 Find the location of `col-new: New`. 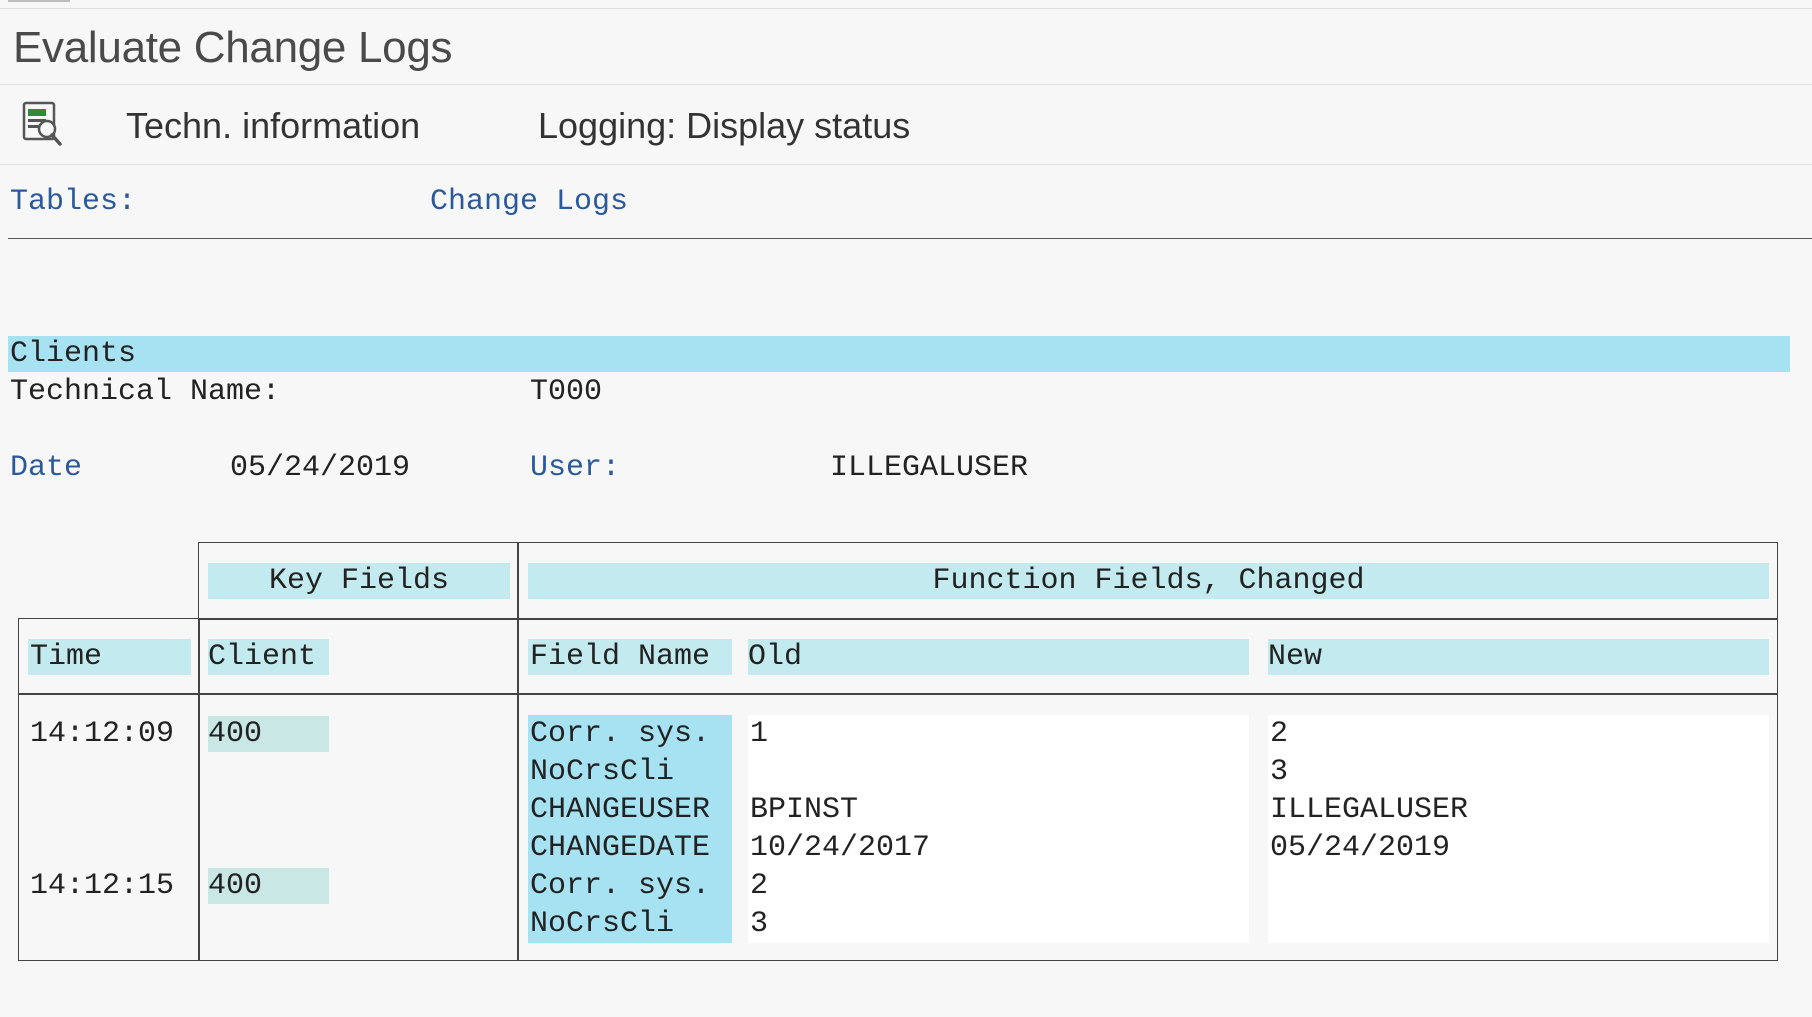

col-new: New is located at coordinates (1518, 657).